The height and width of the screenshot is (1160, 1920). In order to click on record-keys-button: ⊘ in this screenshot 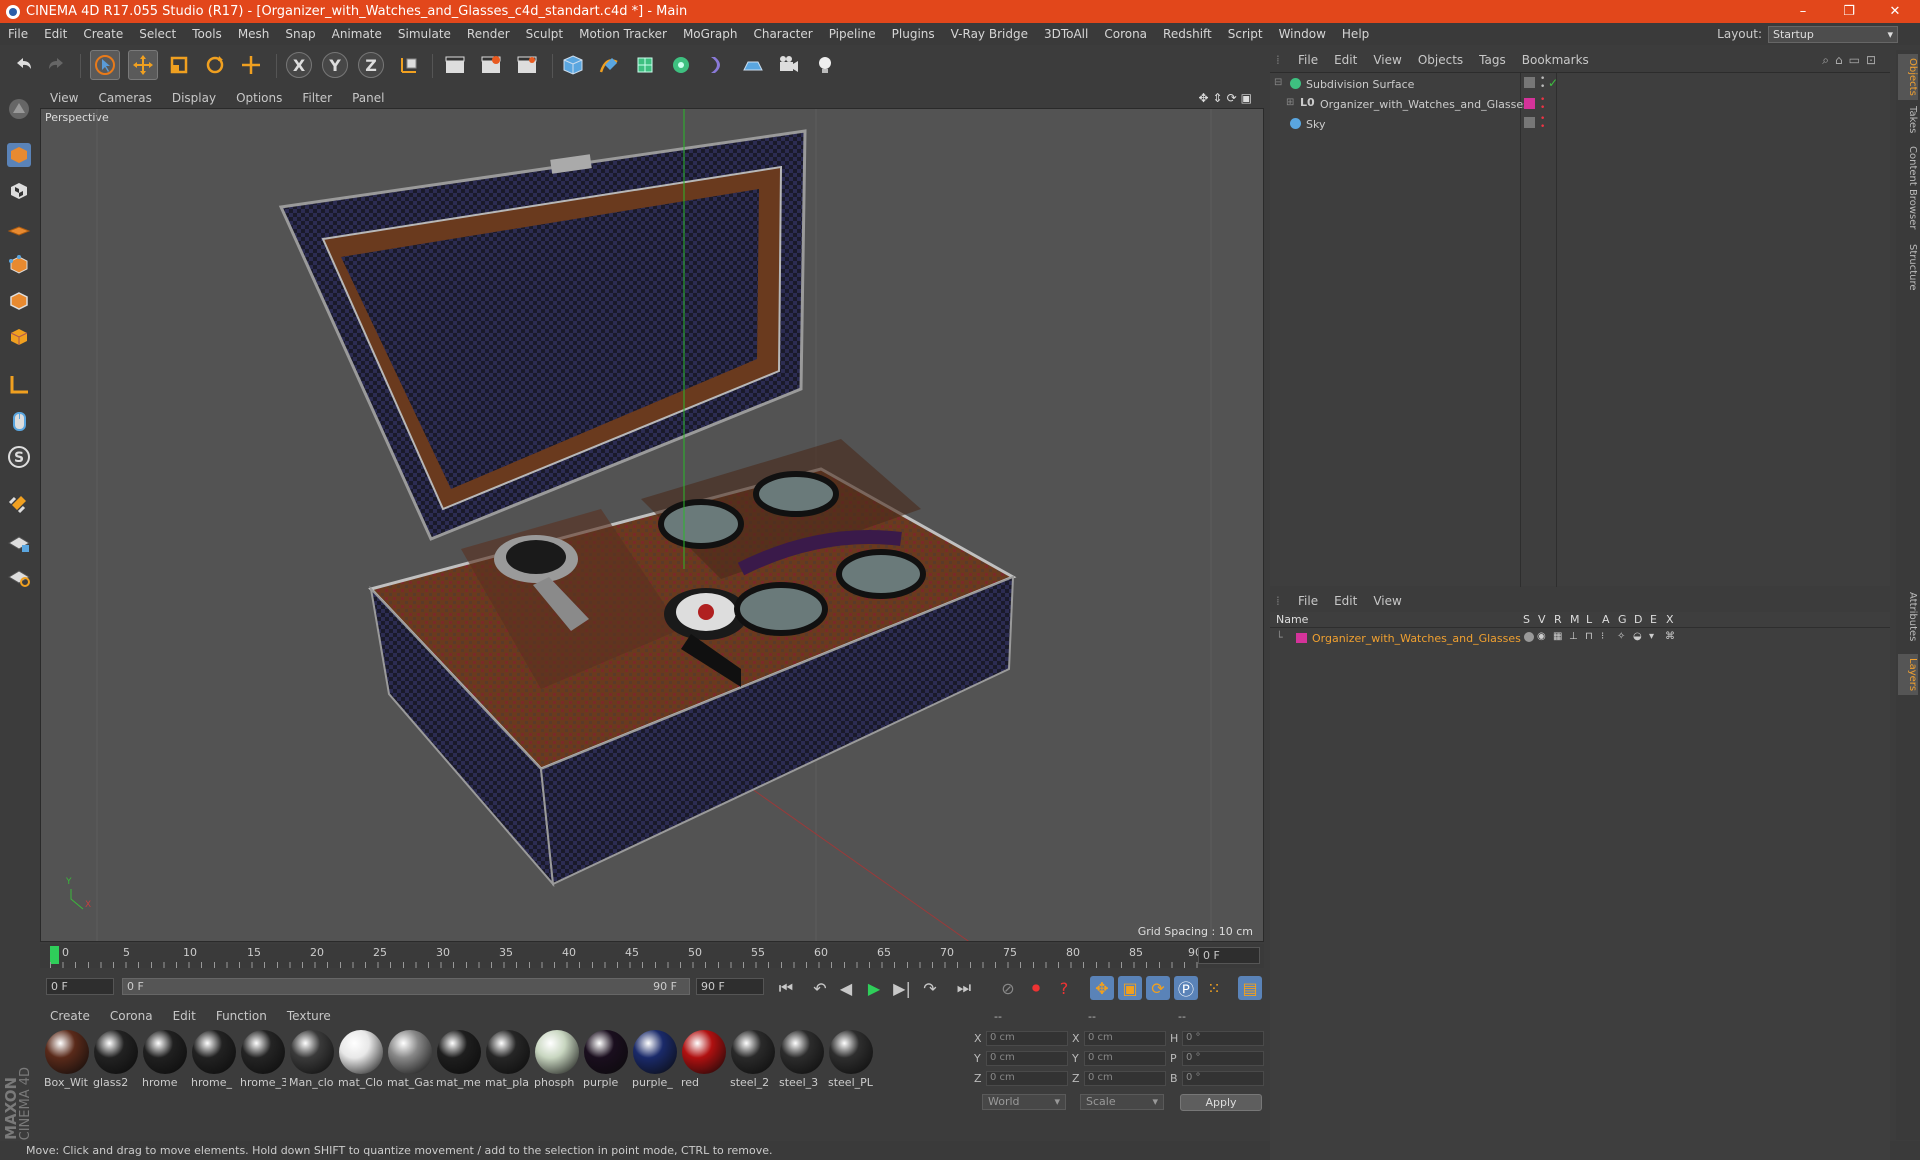, I will do `click(1008, 988)`.